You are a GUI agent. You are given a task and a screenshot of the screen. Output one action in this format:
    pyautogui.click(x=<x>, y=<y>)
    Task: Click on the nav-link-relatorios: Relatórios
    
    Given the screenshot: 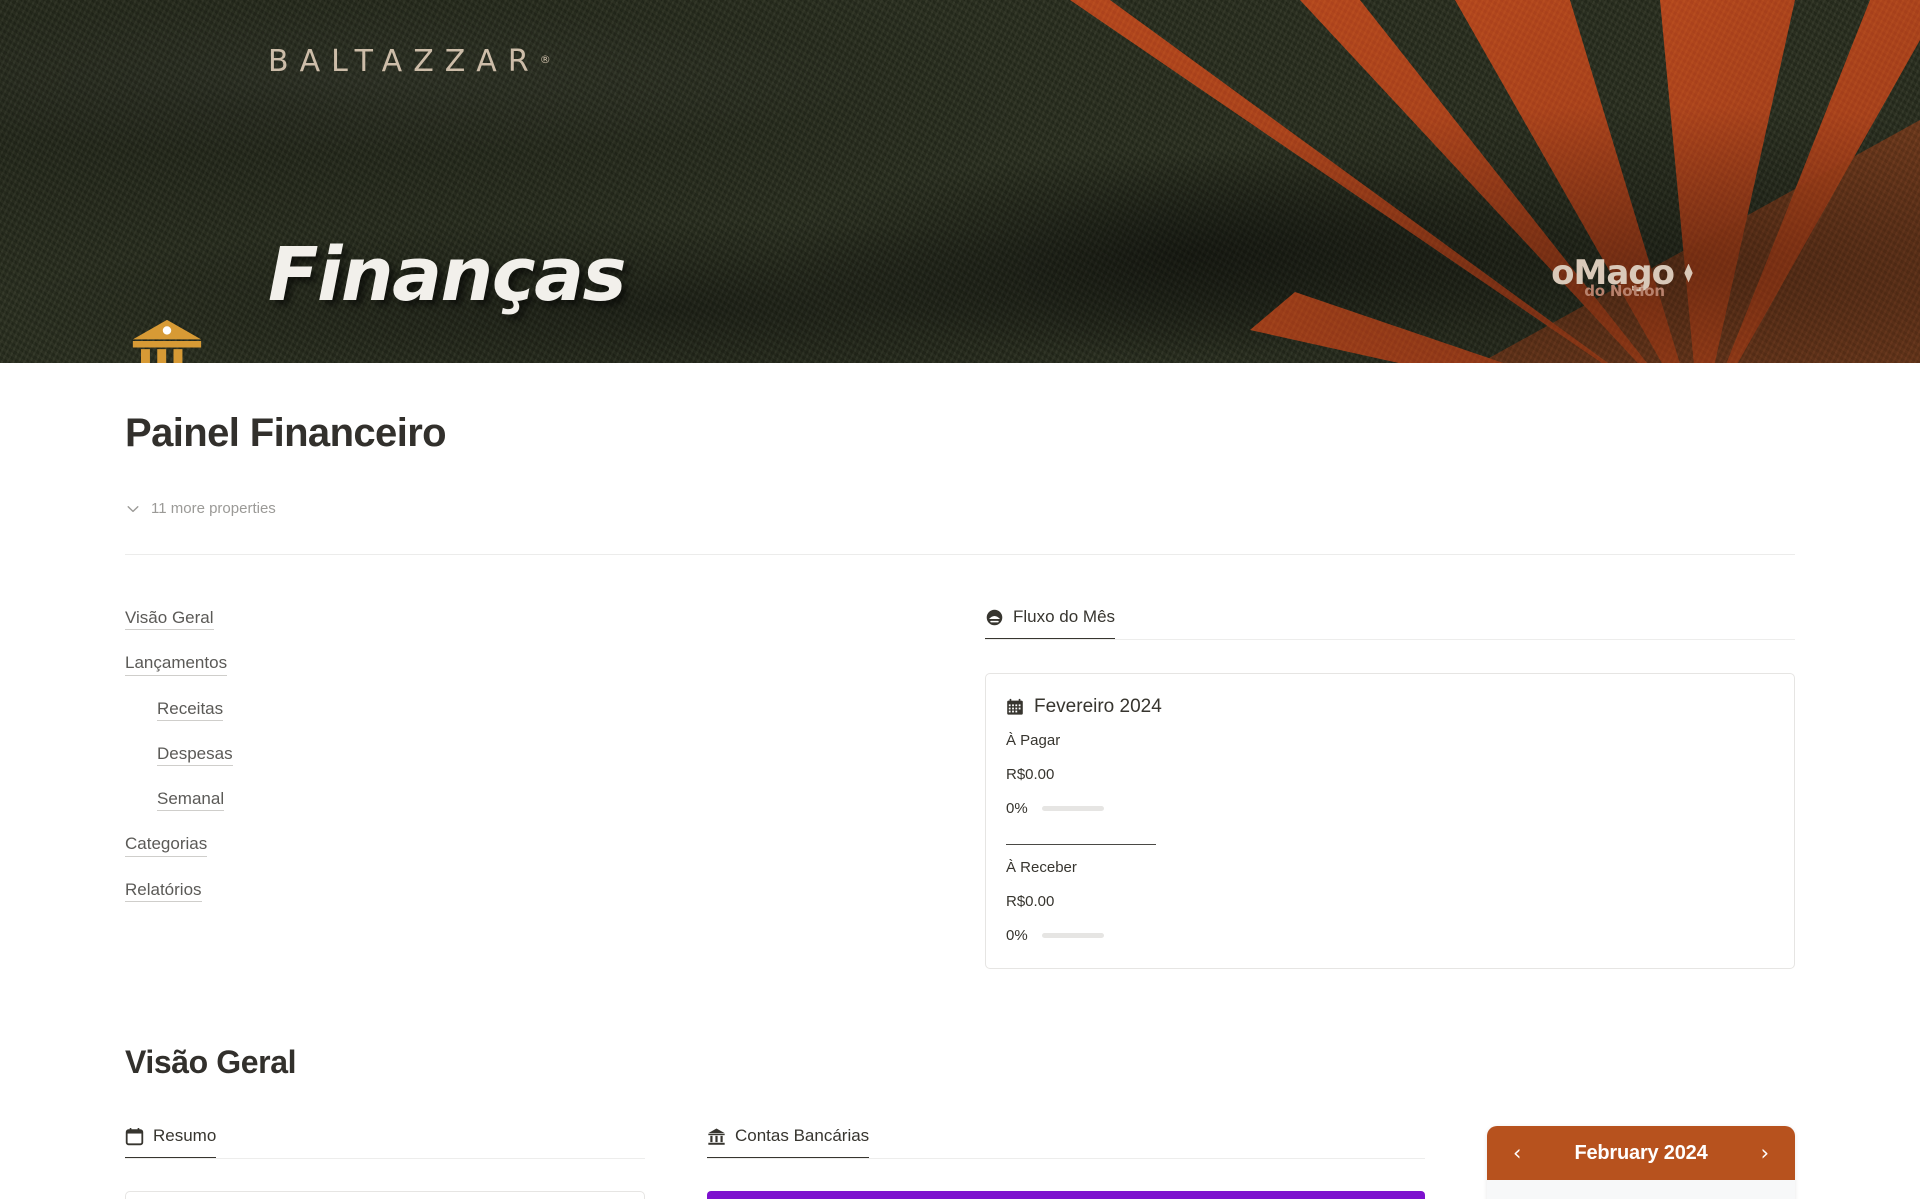 What is the action you would take?
    pyautogui.click(x=163, y=890)
    